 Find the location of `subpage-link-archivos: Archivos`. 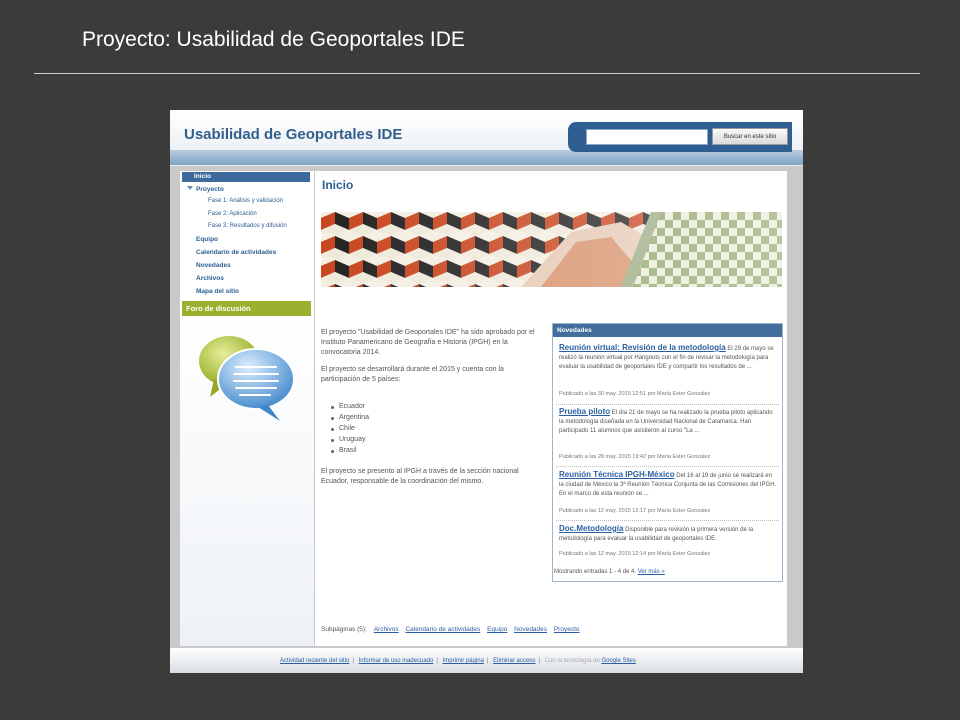

subpage-link-archivos: Archivos is located at coordinates (386, 629).